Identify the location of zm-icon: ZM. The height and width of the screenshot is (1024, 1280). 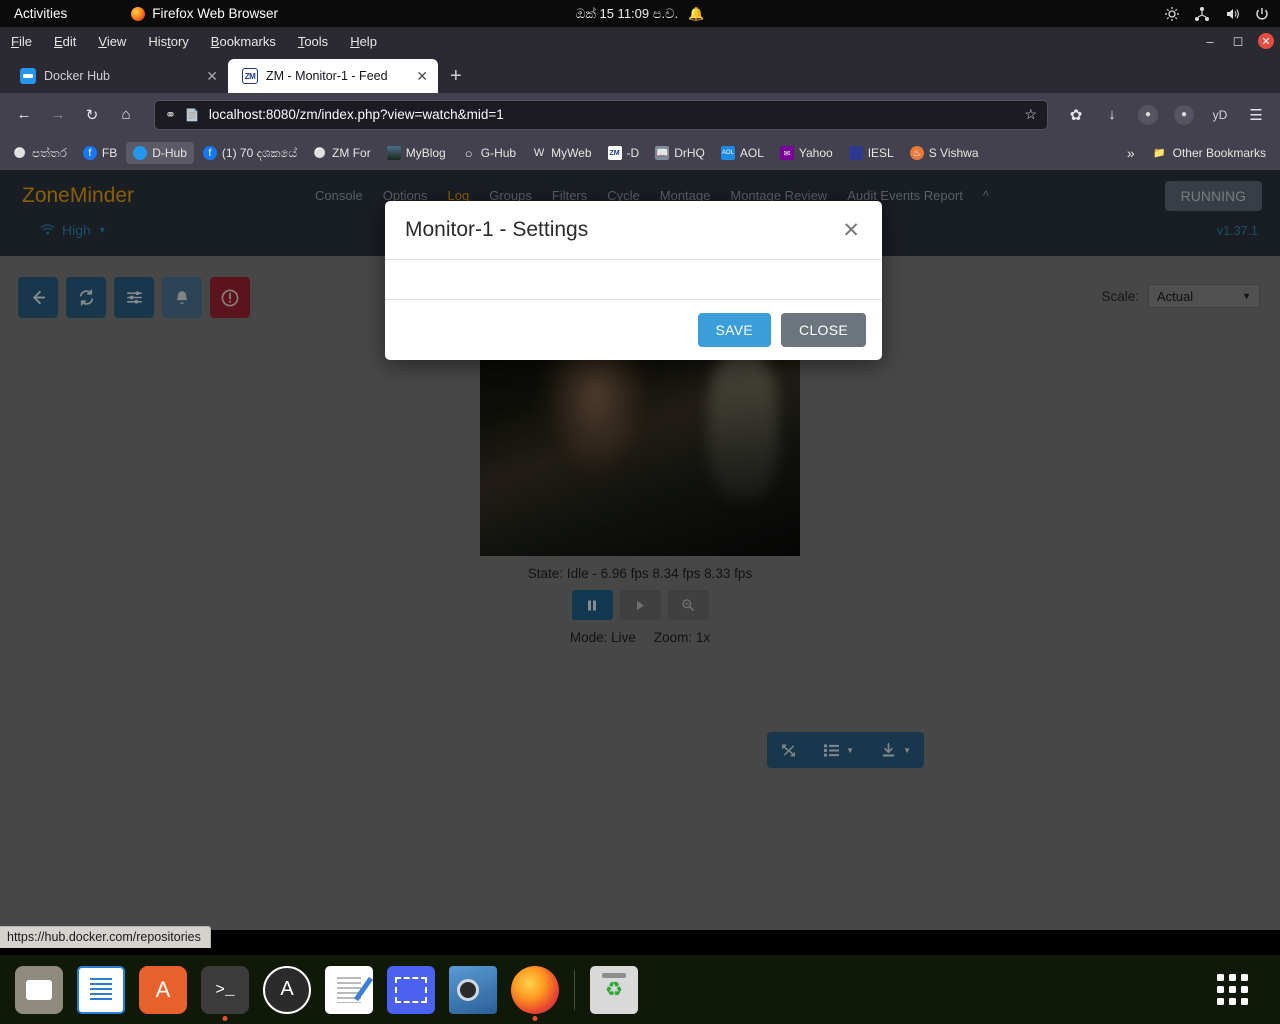
(614, 153).